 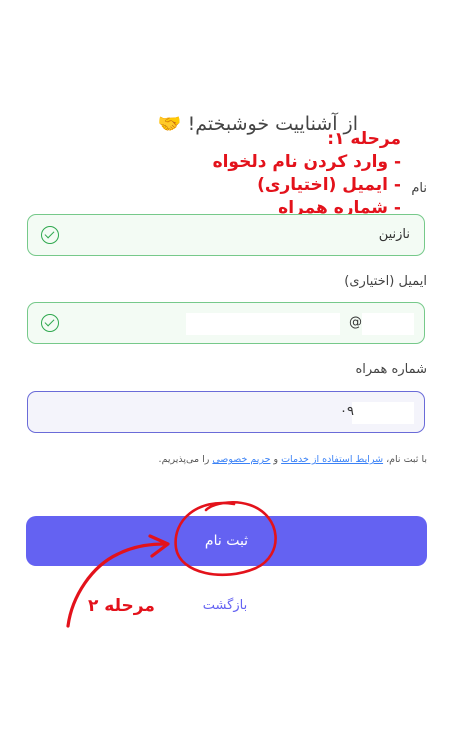 I want to click on annotation-circle, so click(x=225, y=539).